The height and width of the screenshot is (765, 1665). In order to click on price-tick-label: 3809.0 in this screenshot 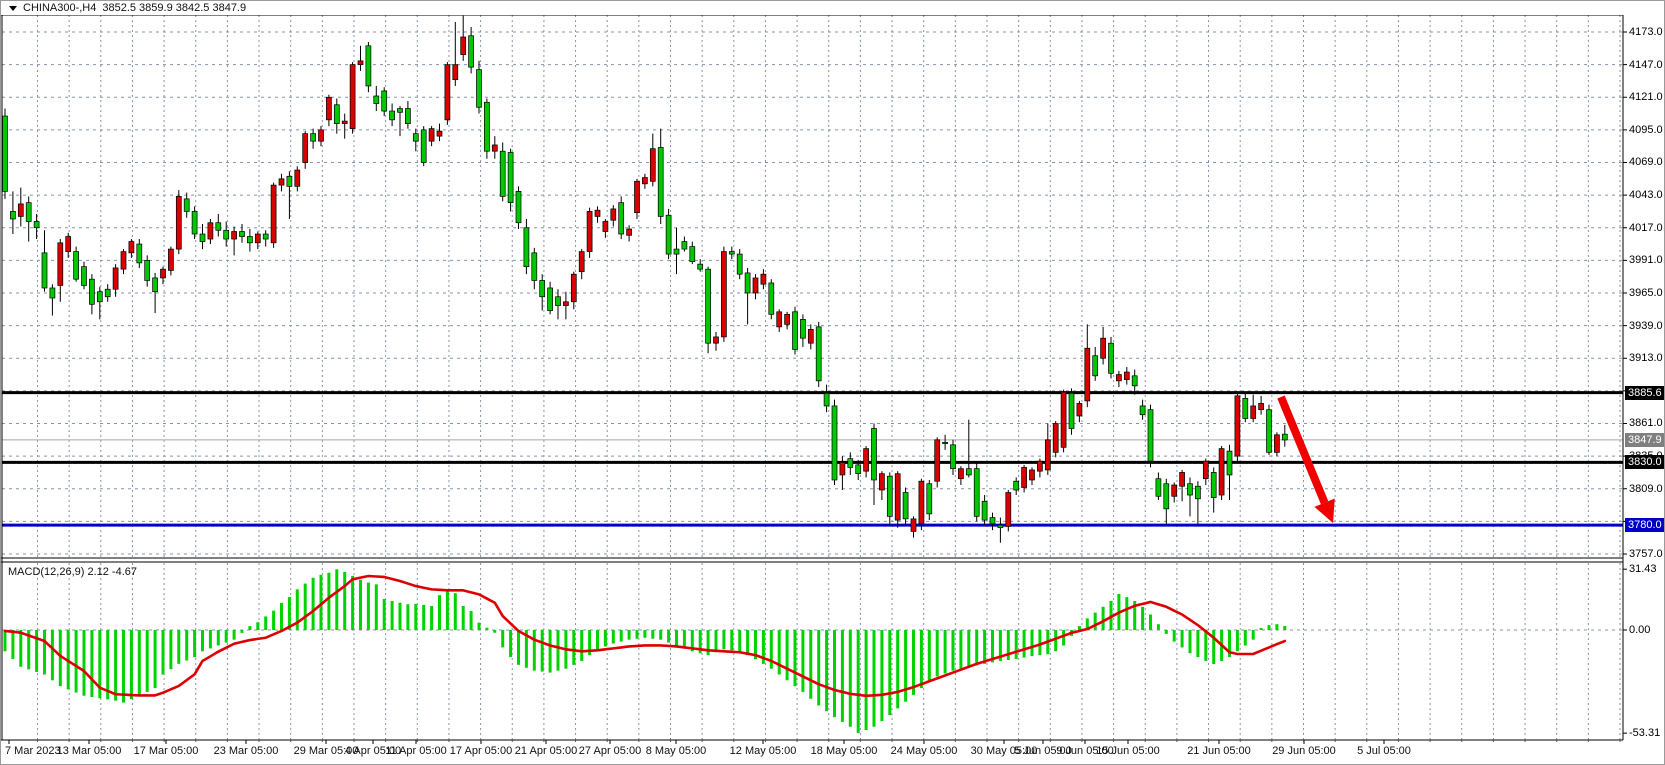, I will do `click(1646, 488)`.